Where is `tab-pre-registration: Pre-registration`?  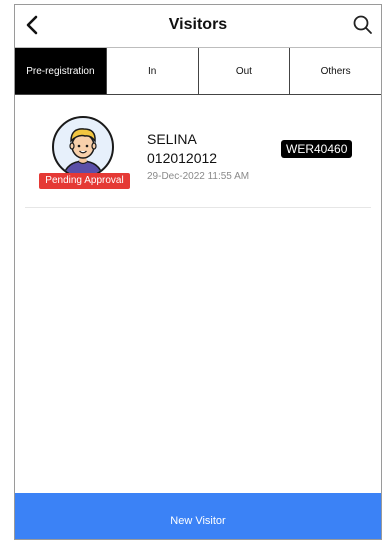
tab-pre-registration: Pre-registration is located at coordinates (61, 71).